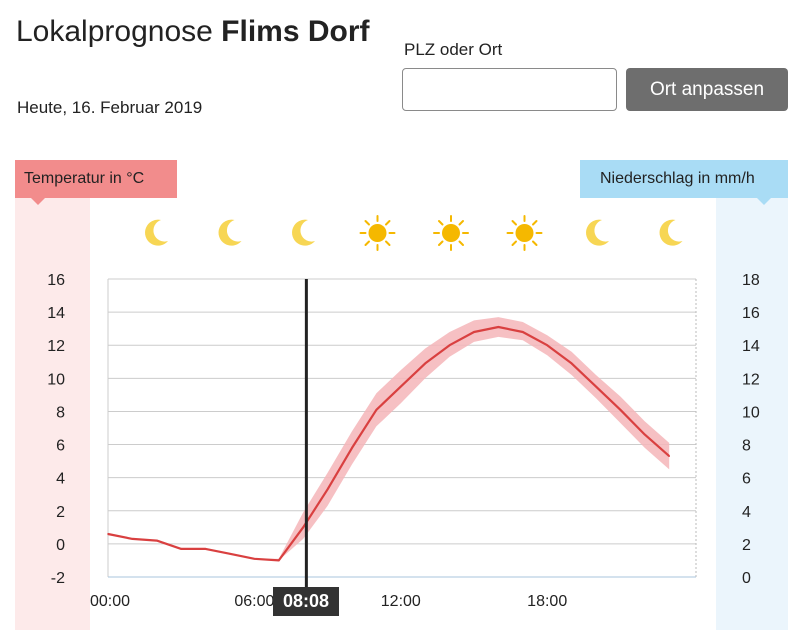  What do you see at coordinates (746, 479) in the screenshot?
I see `precipitation-tick-label: 6` at bounding box center [746, 479].